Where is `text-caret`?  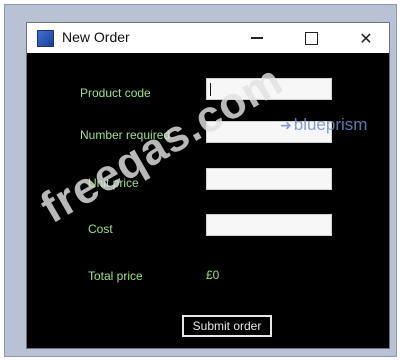 text-caret is located at coordinates (210, 89).